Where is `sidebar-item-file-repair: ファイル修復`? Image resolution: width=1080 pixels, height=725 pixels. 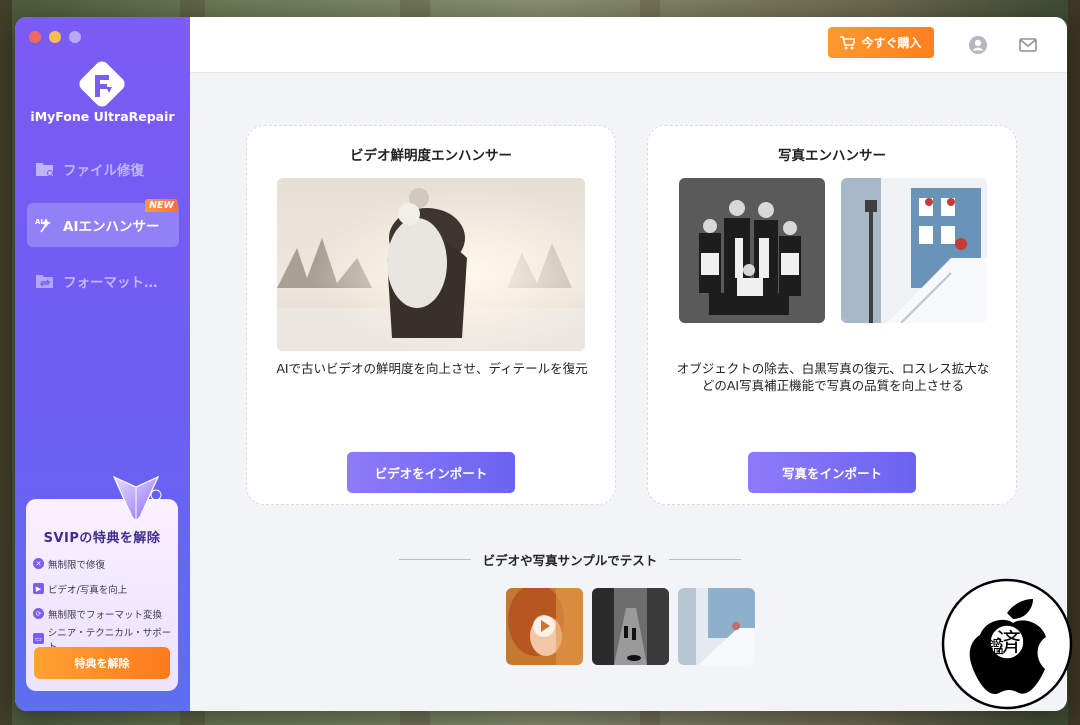
sidebar-item-file-repair: ファイル修復 is located at coordinates (103, 169).